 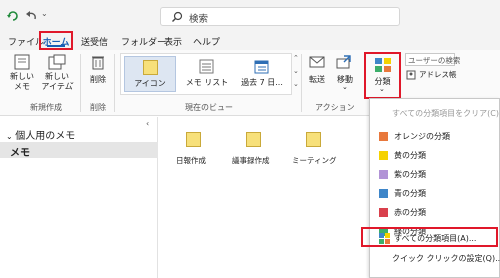 I want to click on tab-send-receive: 送受信, so click(x=94, y=41).